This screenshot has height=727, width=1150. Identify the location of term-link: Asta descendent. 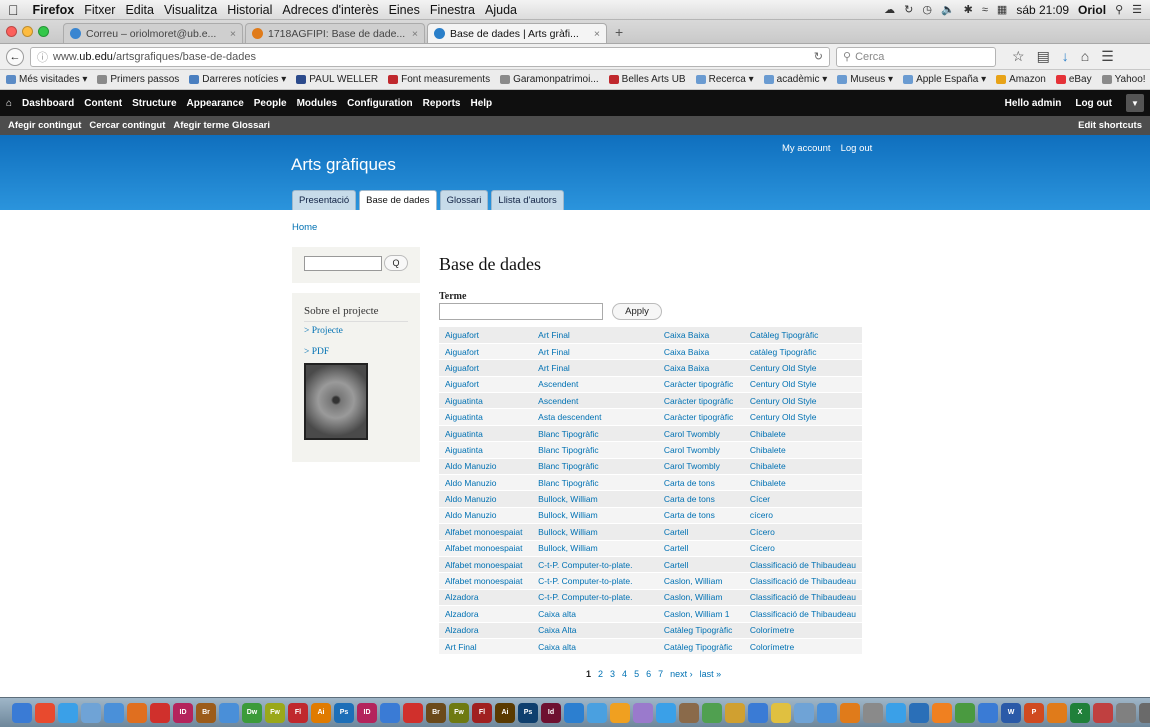
(595, 417).